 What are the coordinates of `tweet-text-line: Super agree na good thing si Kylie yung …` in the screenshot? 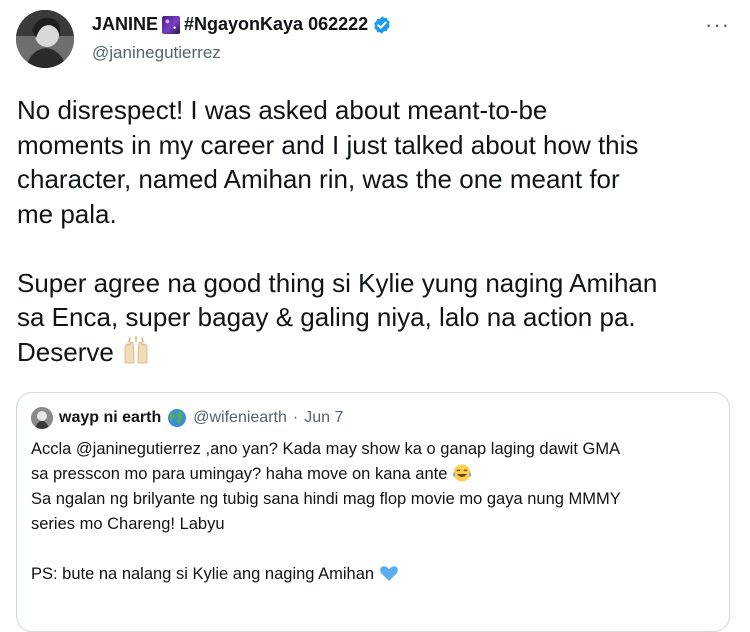 It's located at (337, 282).